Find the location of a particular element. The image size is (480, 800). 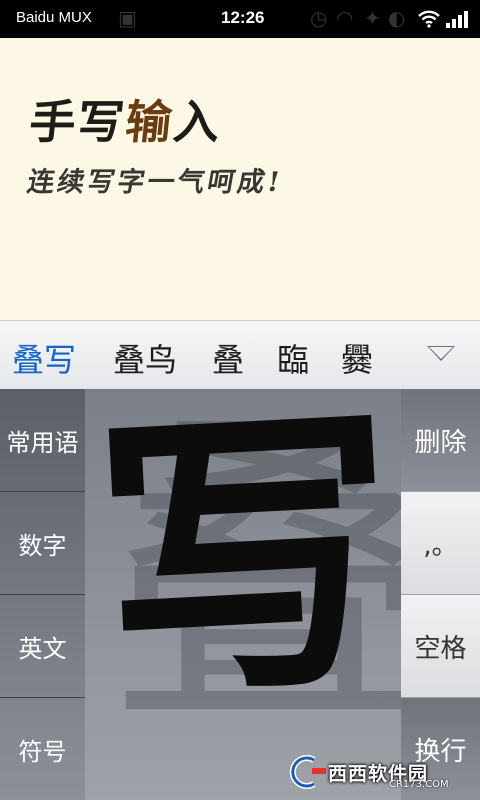

watermark-url: CR173.COM is located at coordinates (419, 784).